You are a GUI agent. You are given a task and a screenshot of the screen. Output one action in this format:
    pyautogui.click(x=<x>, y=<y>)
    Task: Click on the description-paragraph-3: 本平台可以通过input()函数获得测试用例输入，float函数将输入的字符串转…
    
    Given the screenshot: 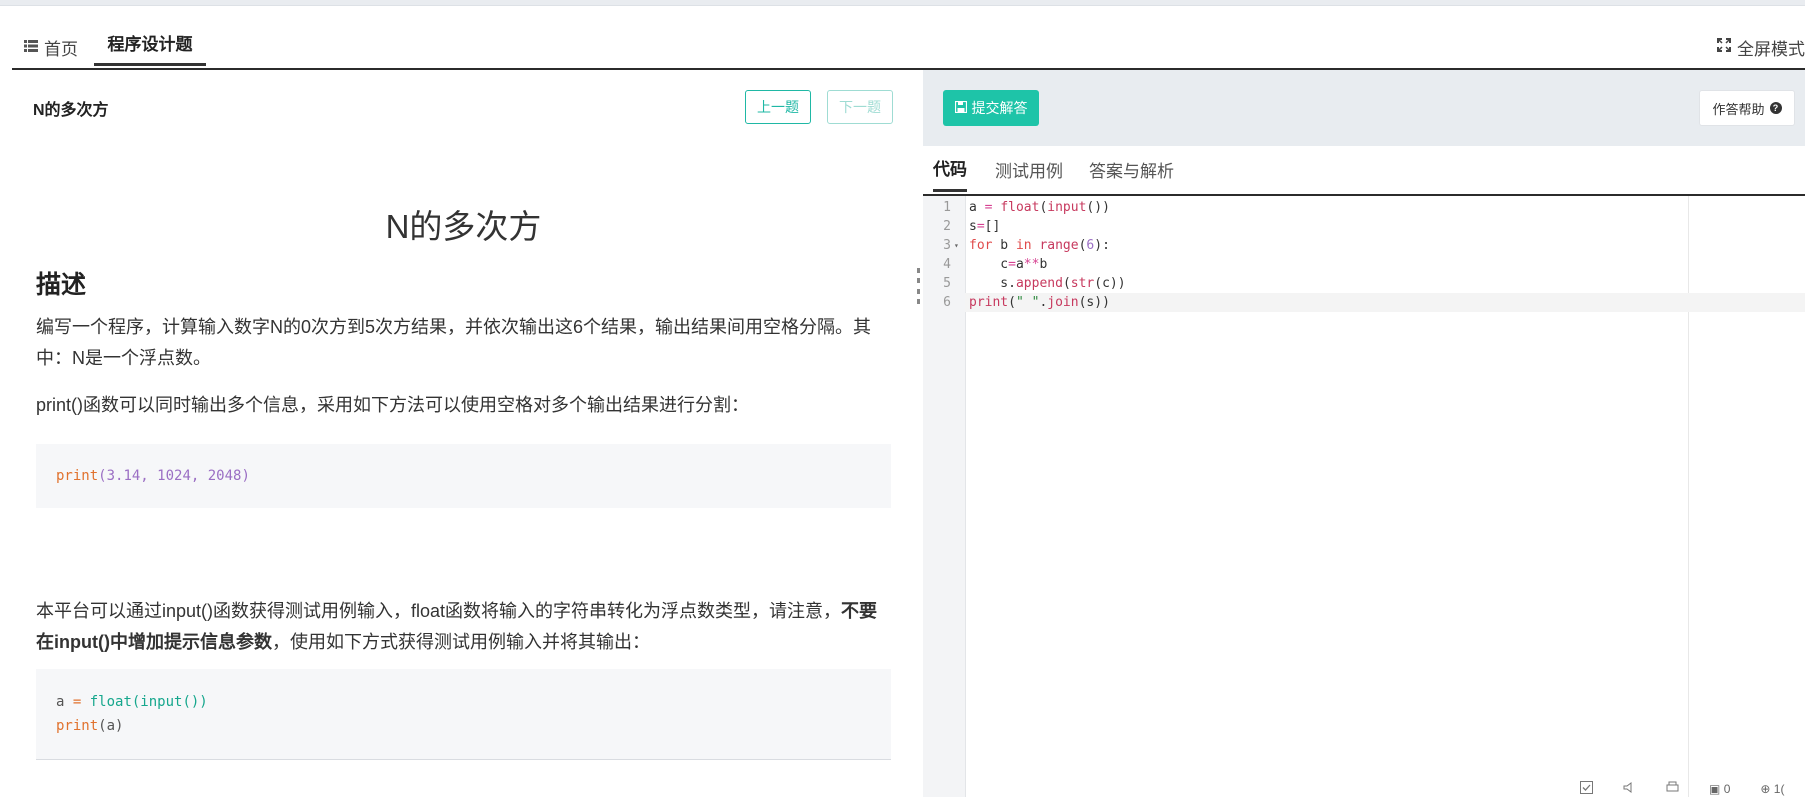 What is the action you would take?
    pyautogui.click(x=463, y=627)
    